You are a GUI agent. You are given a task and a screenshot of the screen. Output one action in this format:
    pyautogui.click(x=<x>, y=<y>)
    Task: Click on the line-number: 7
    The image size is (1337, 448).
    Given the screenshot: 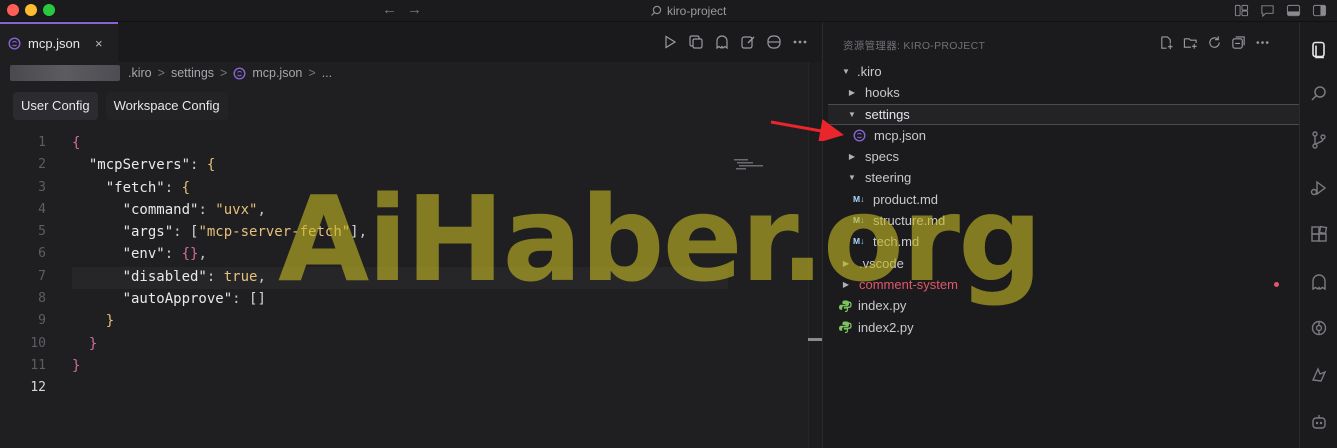 What is the action you would take?
    pyautogui.click(x=42, y=276)
    